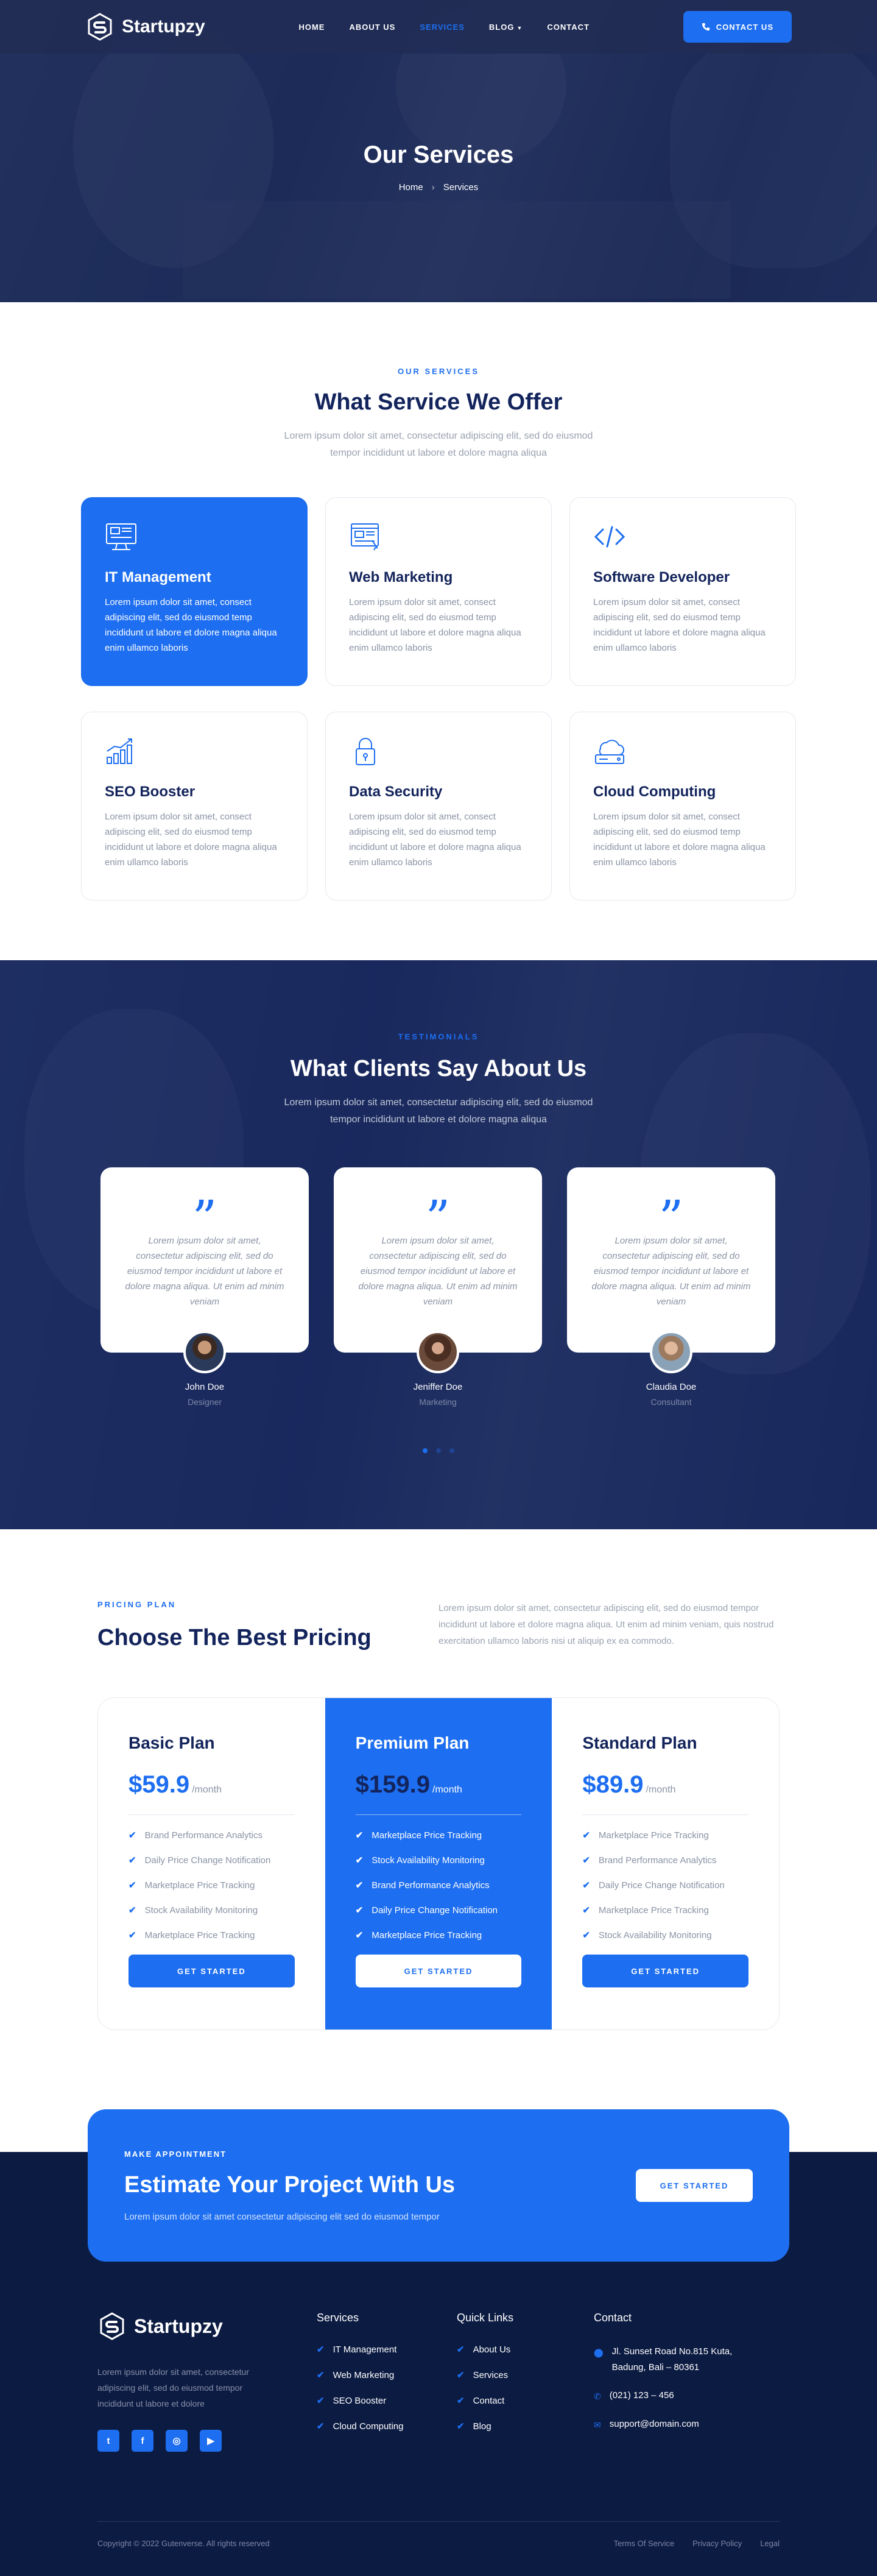  I want to click on facebook-icon: f, so click(142, 2441).